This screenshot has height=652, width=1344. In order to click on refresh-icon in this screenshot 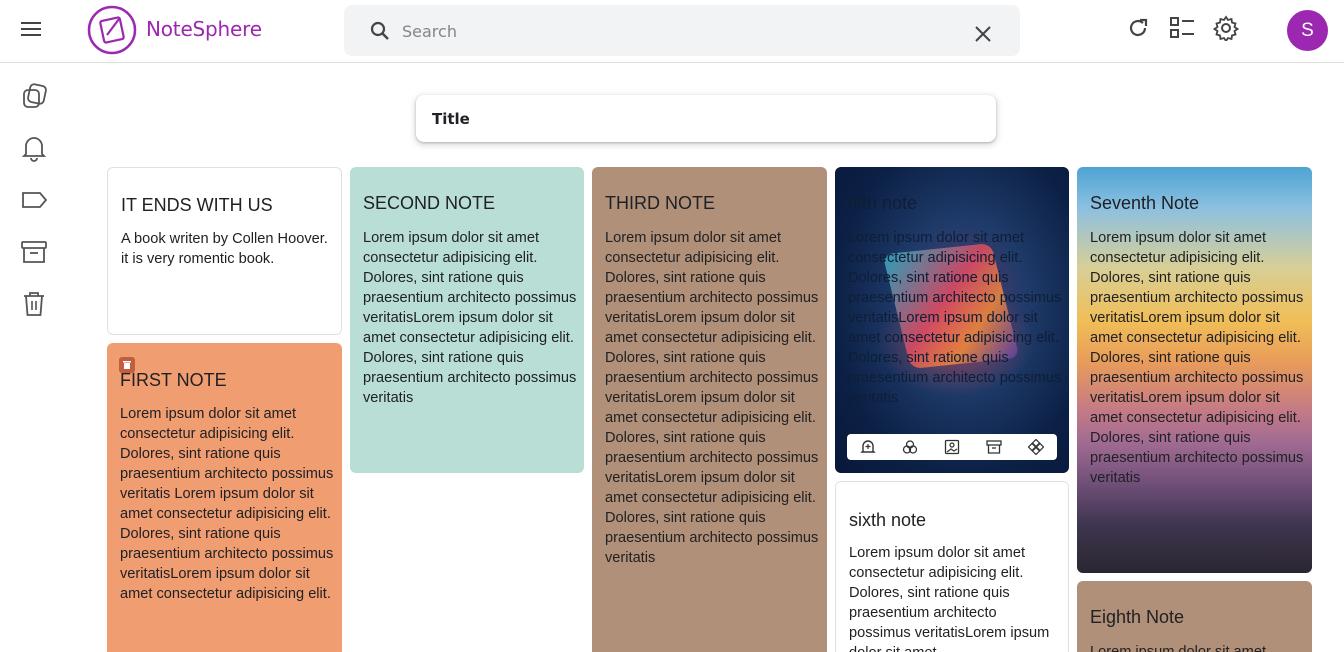, I will do `click(1138, 28)`.